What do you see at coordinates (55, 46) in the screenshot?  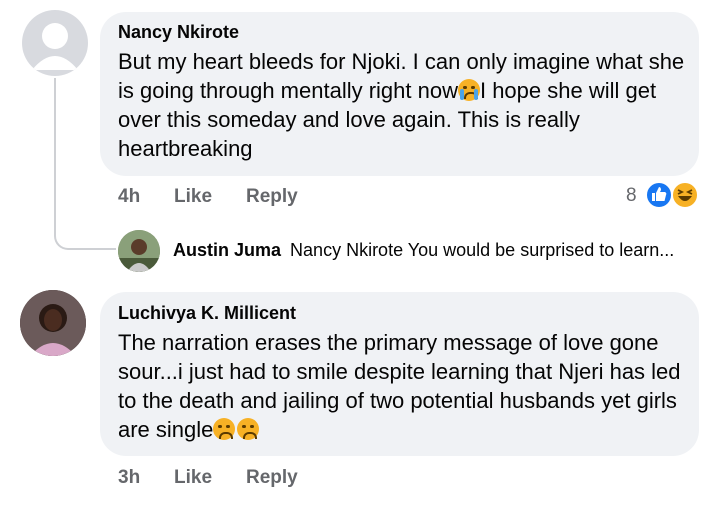 I see `default-profile-icon` at bounding box center [55, 46].